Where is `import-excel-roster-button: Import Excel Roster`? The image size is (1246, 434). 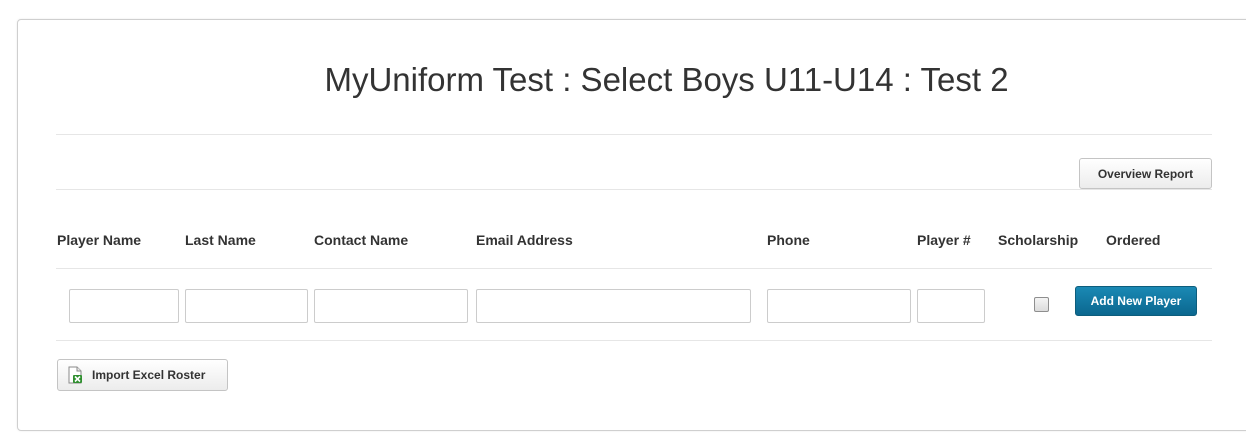 import-excel-roster-button: Import Excel Roster is located at coordinates (142, 375).